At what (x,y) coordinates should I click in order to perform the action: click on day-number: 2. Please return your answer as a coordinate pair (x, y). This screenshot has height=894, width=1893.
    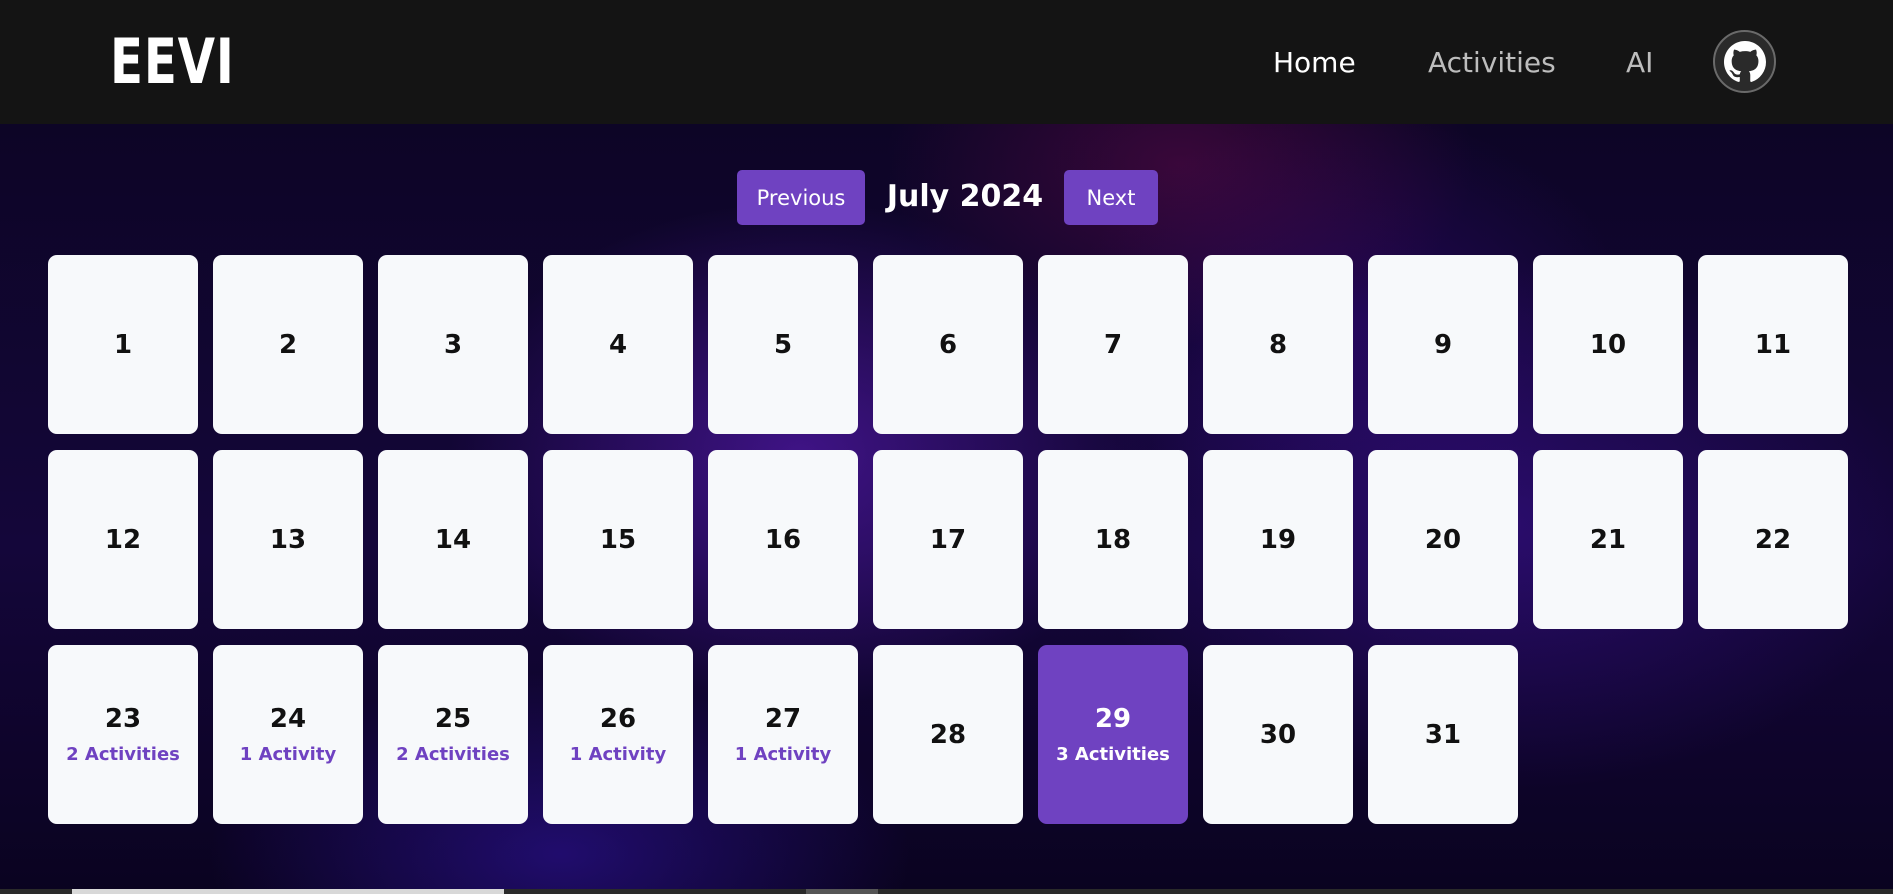
    Looking at the image, I should click on (288, 344).